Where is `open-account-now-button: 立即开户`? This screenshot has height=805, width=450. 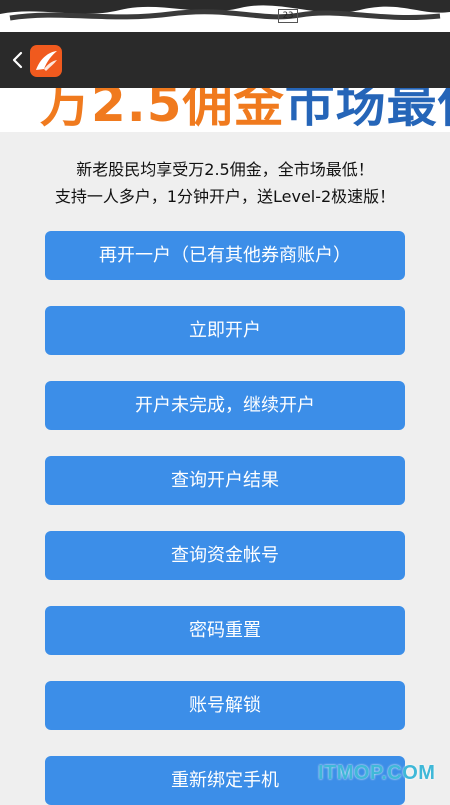 open-account-now-button: 立即开户 is located at coordinates (225, 330).